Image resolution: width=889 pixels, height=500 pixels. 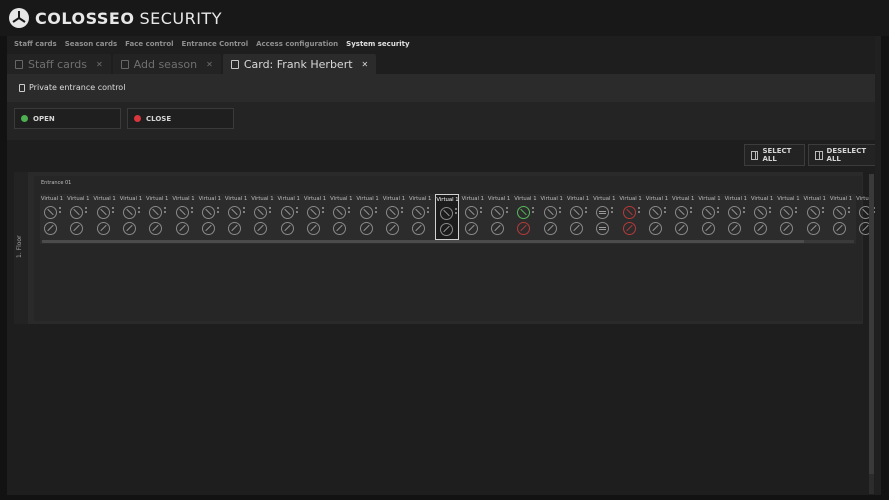 What do you see at coordinates (166, 64) in the screenshot?
I see `tab-add-season: Add season ✕` at bounding box center [166, 64].